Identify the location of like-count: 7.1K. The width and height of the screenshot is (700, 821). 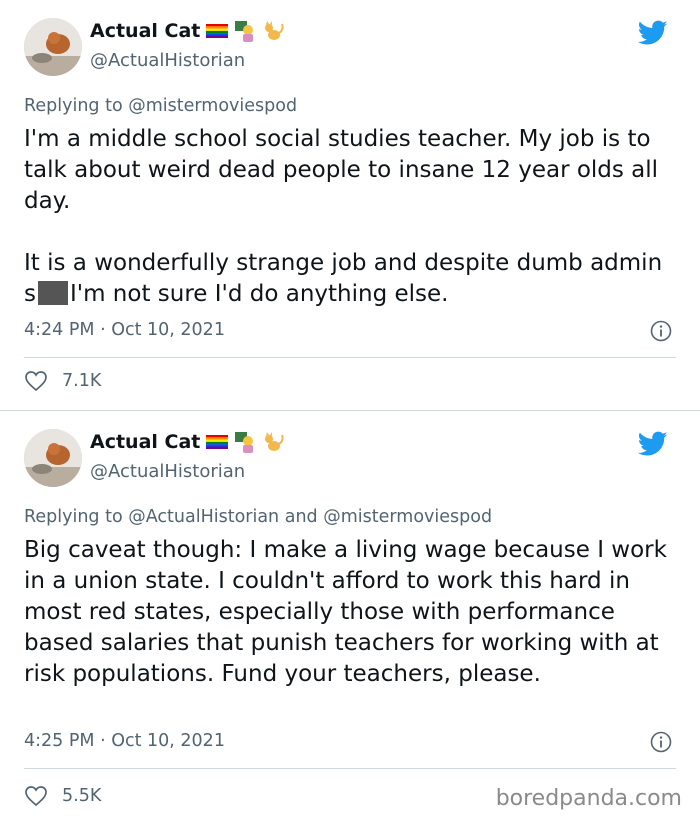
(82, 381).